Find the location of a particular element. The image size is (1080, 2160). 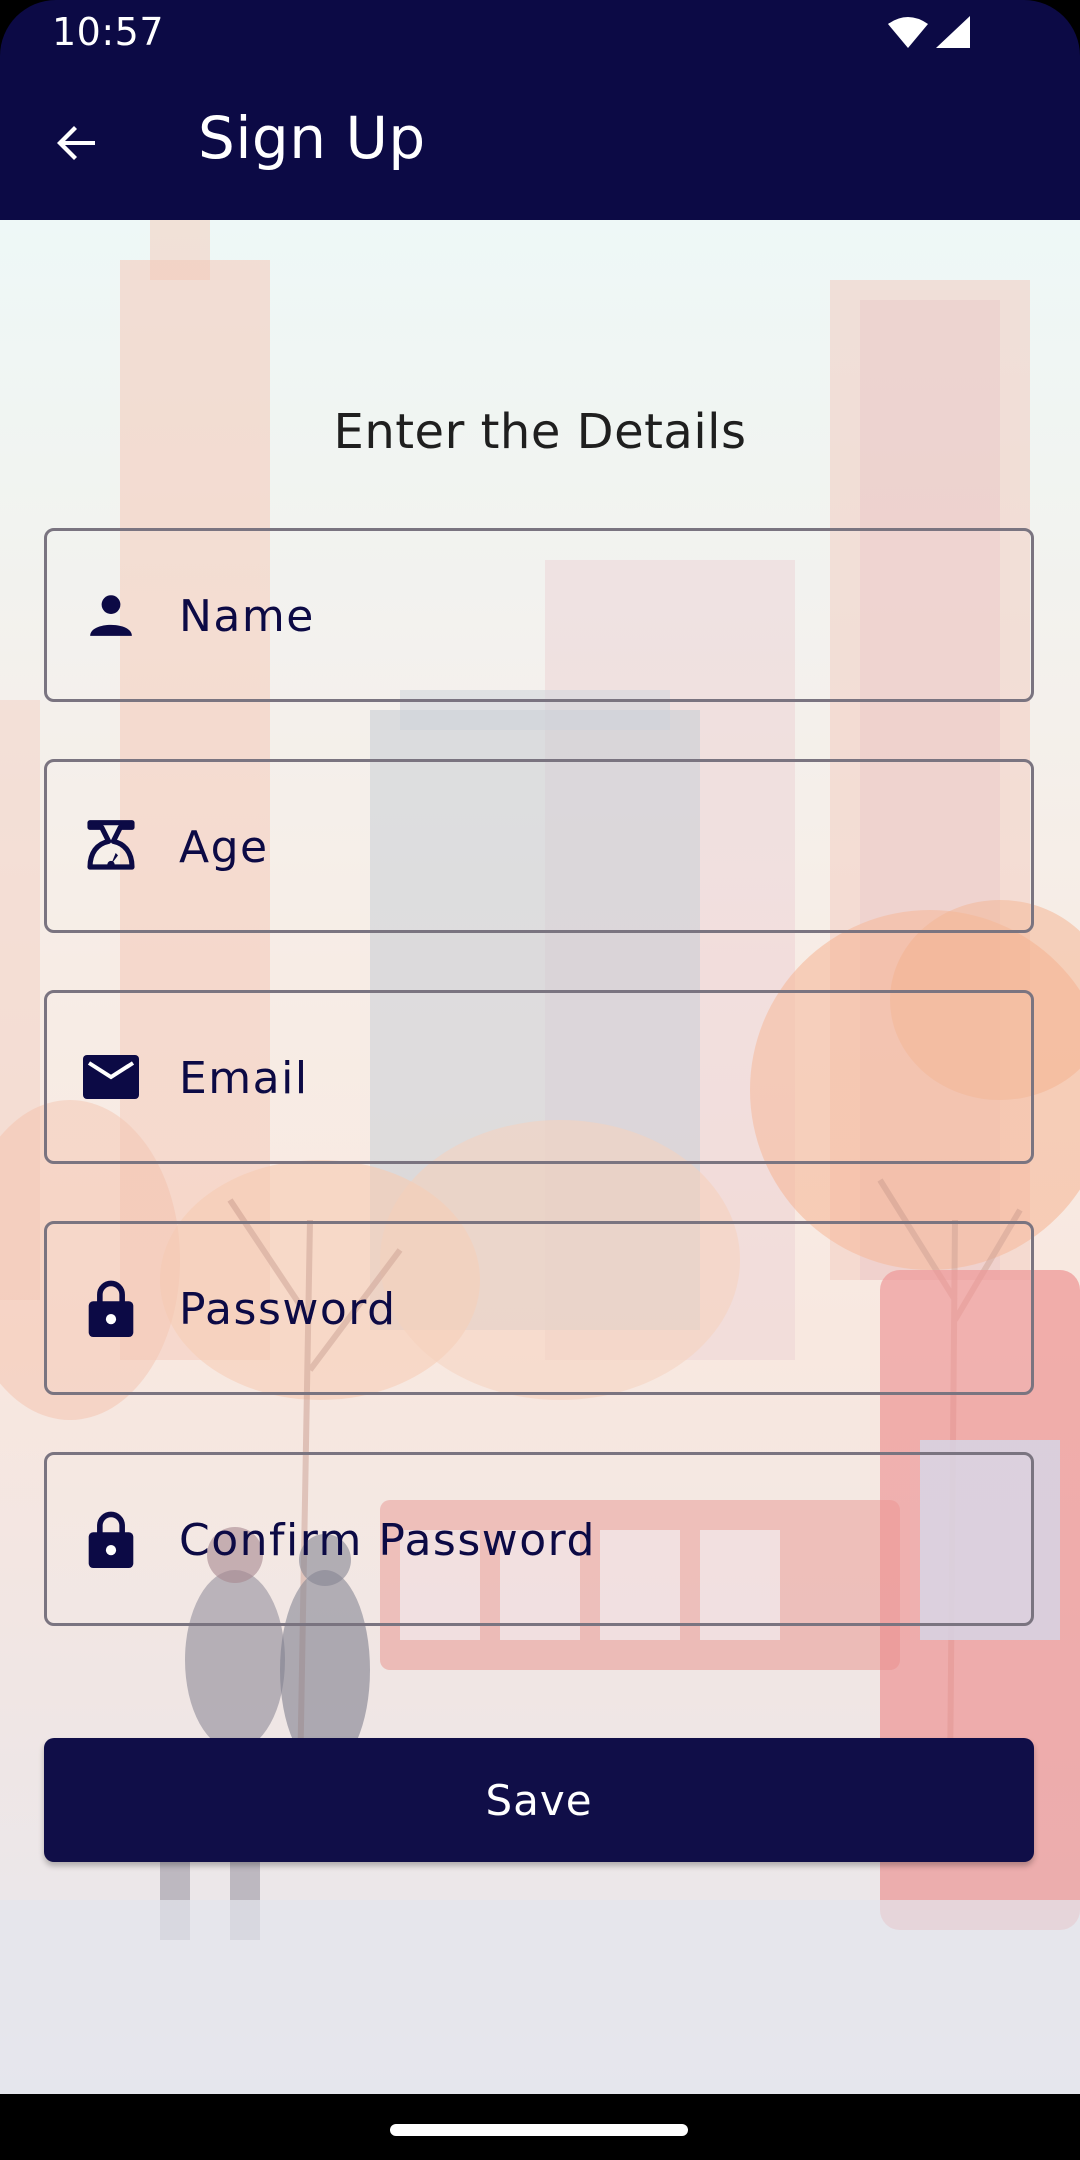

arrow-back-icon is located at coordinates (76, 143).